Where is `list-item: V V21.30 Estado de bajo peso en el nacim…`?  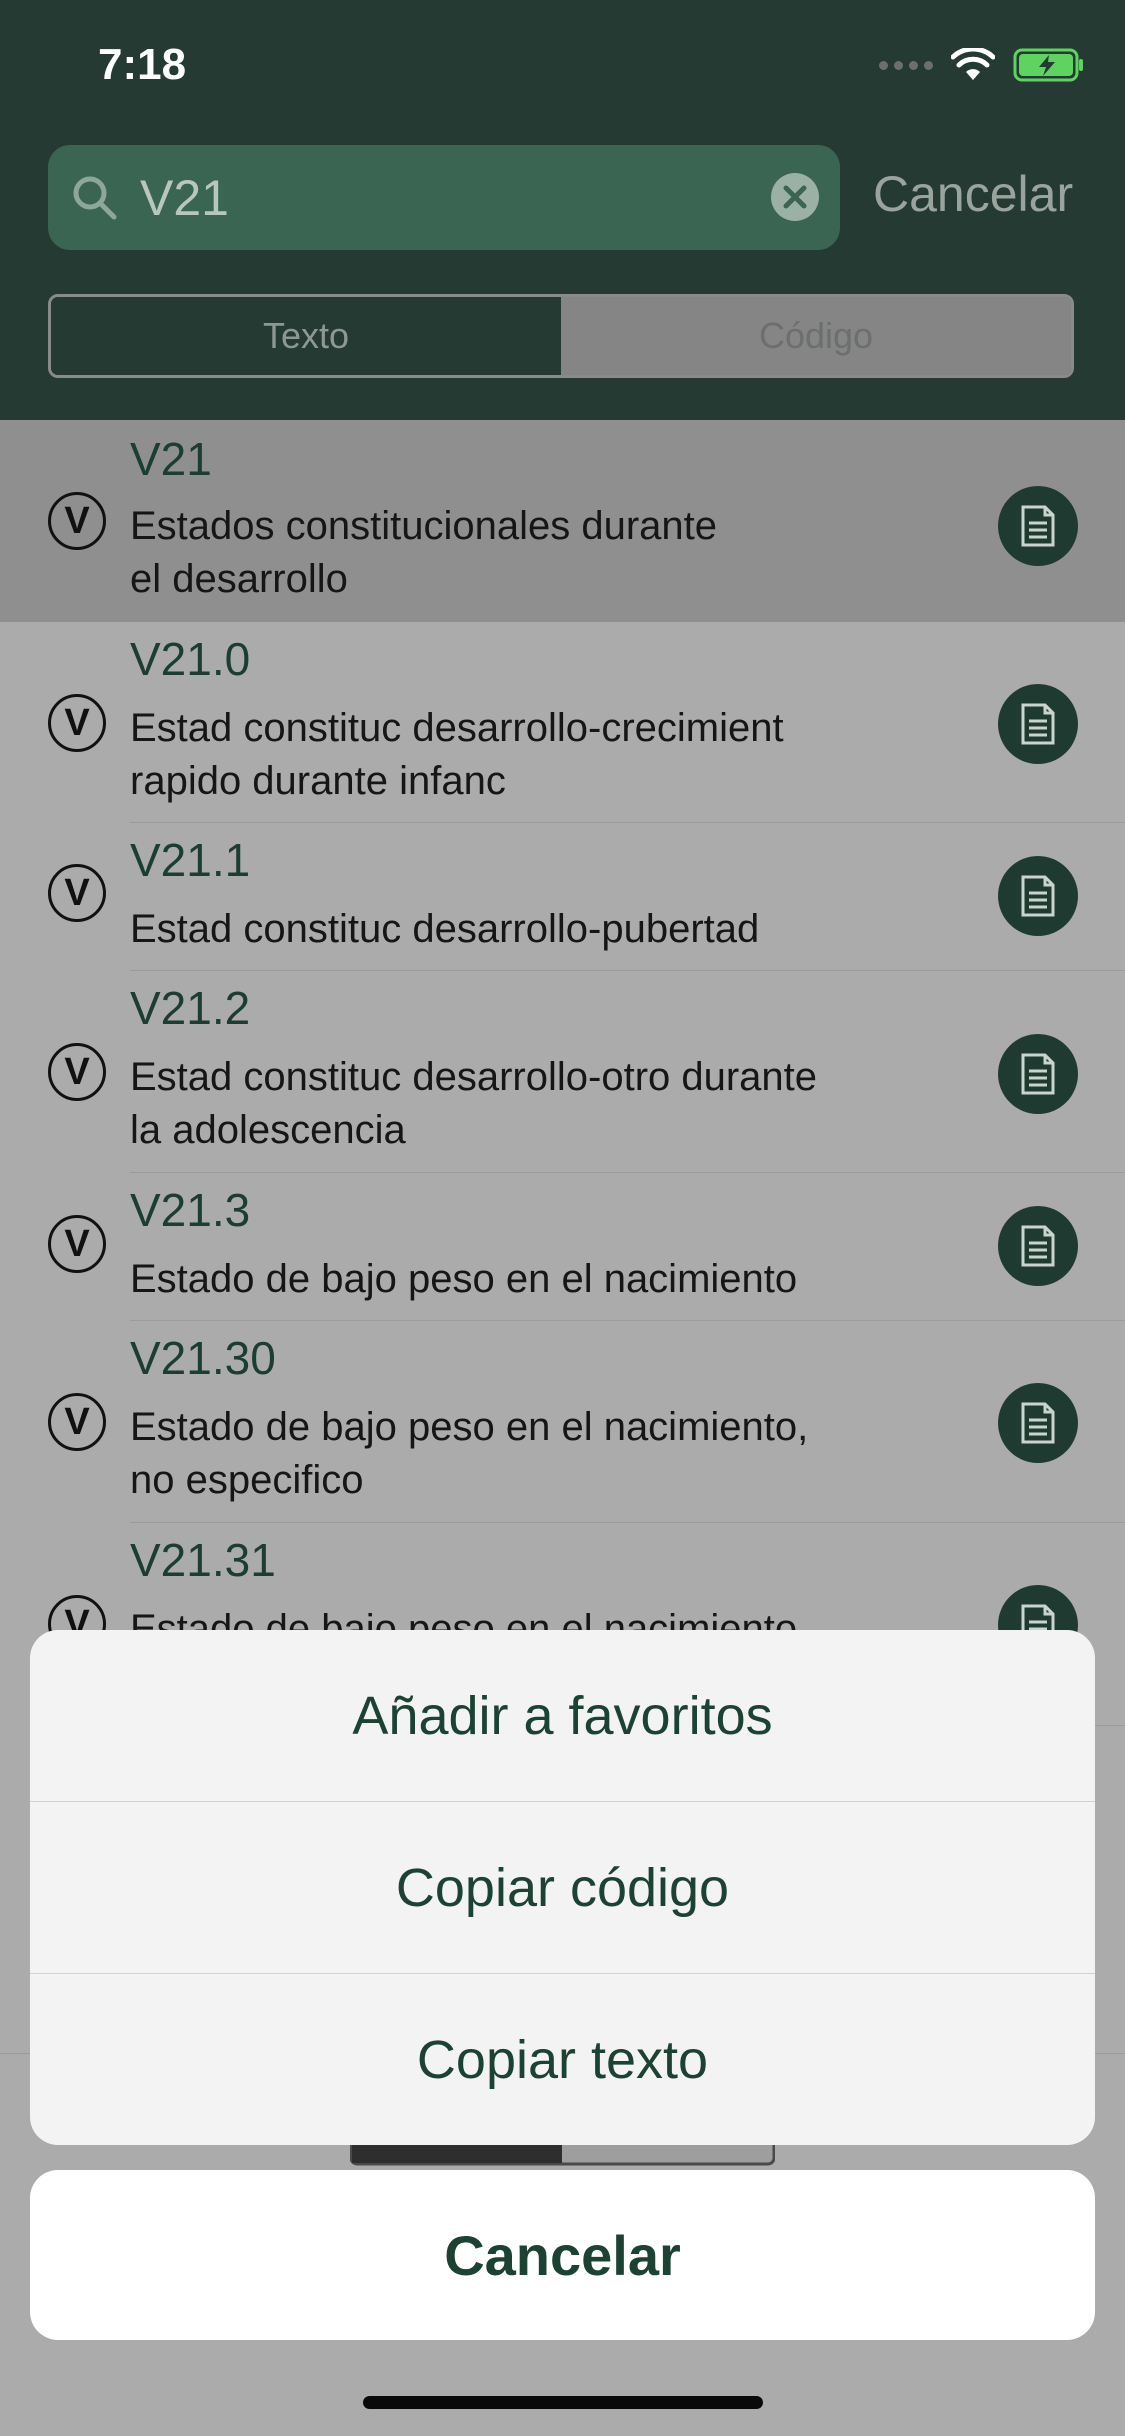 list-item: V V21.30 Estado de bajo peso en el nacim… is located at coordinates (562, 1422).